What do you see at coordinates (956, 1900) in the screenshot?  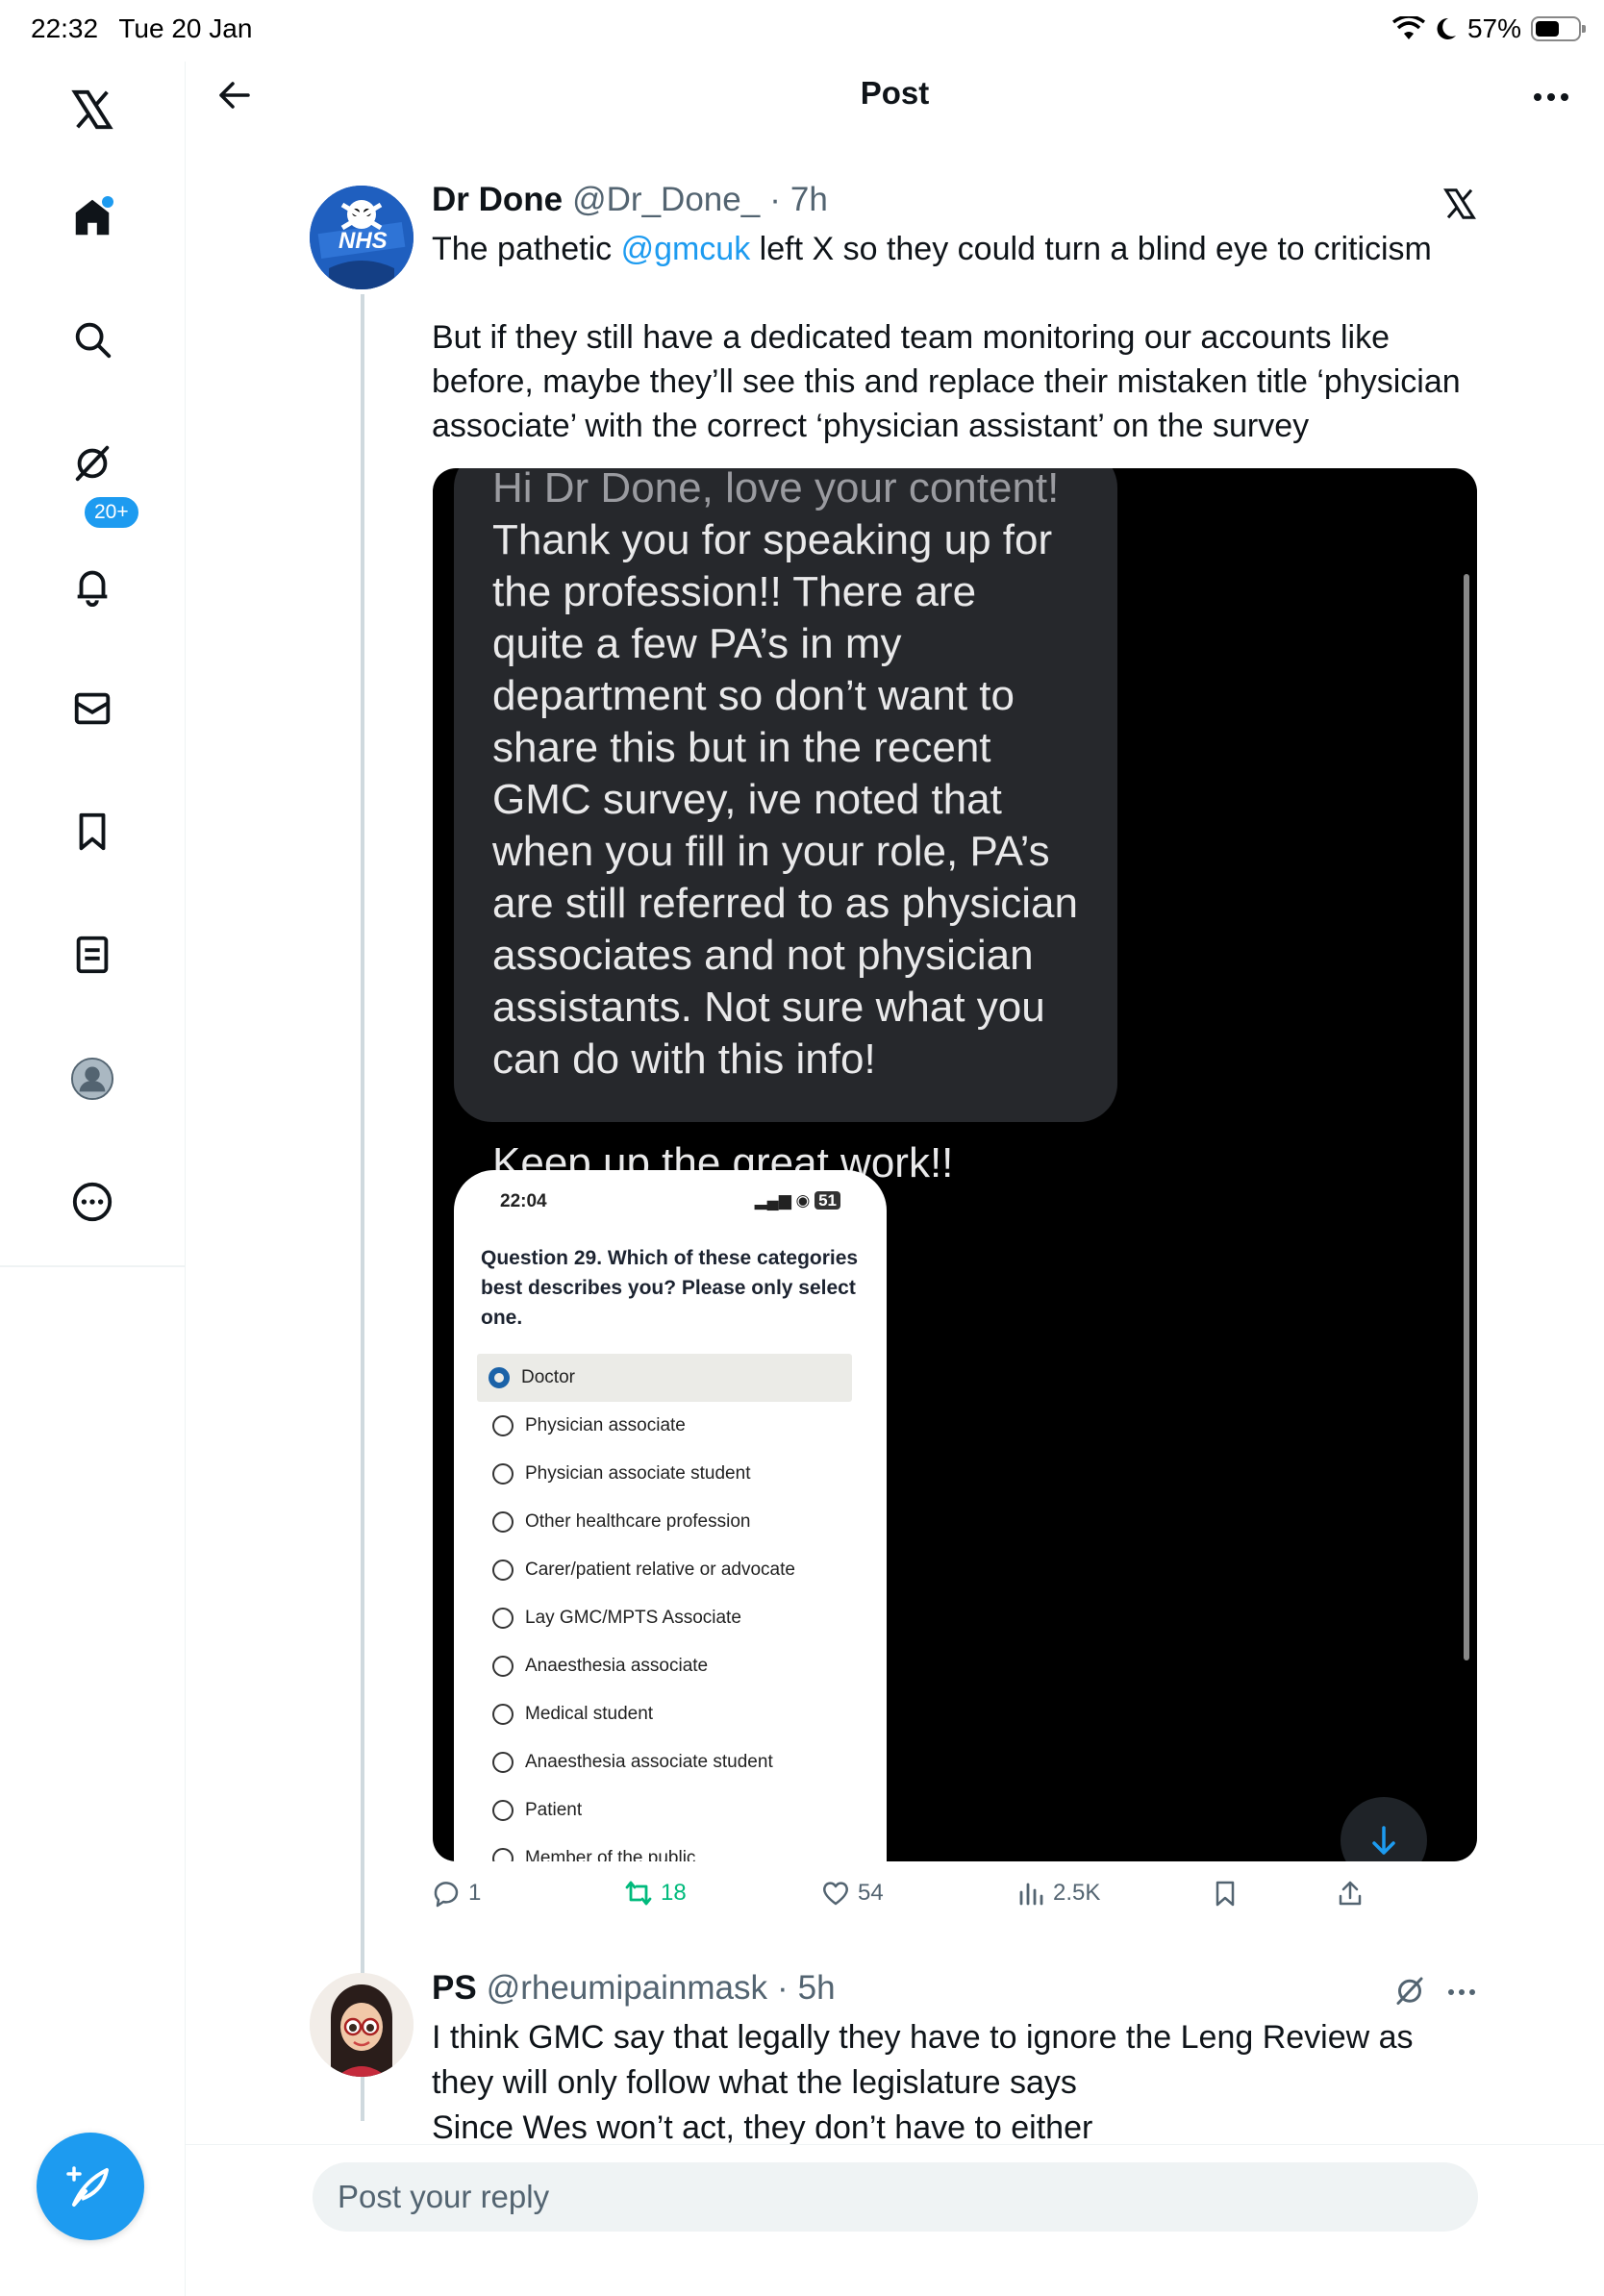 I see `post-action-bar: 1 18 54 2.5K` at bounding box center [956, 1900].